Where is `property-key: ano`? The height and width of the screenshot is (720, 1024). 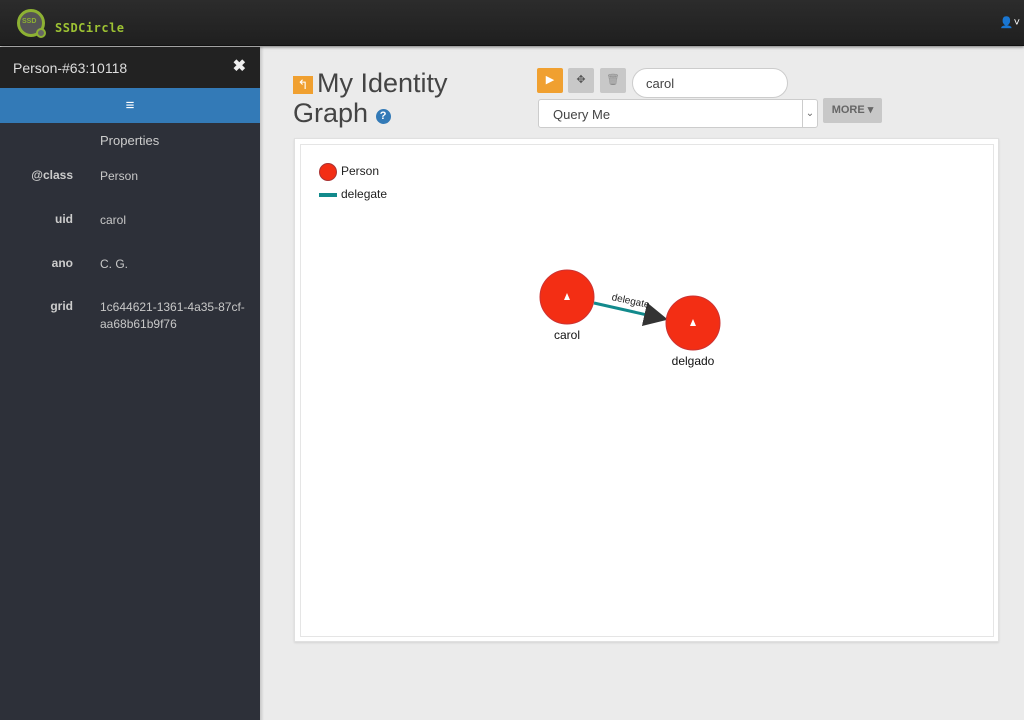
property-key: ano is located at coordinates (62, 263).